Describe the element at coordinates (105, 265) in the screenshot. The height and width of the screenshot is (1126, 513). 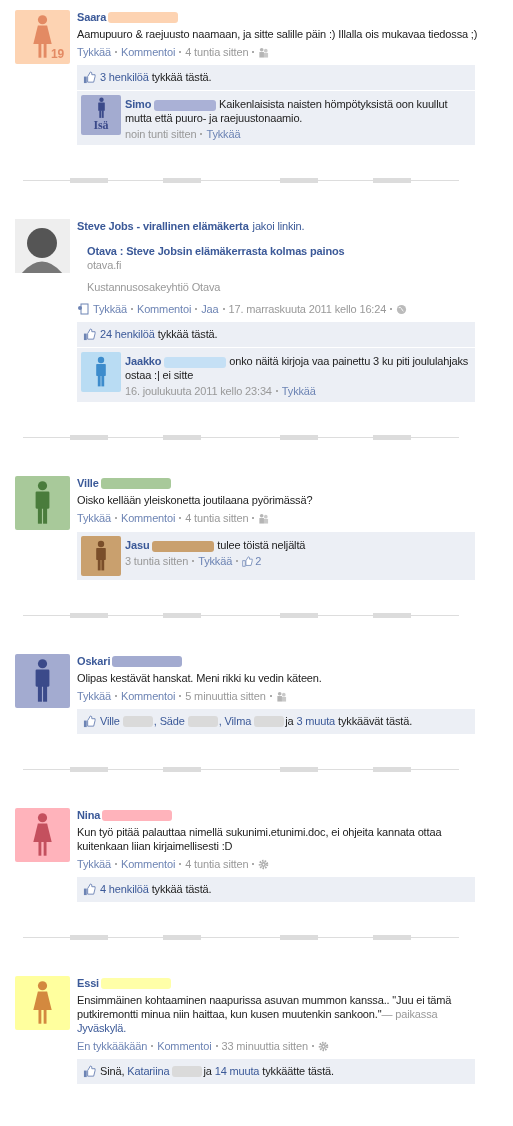
I see `link-domain: otava.fi` at that location.